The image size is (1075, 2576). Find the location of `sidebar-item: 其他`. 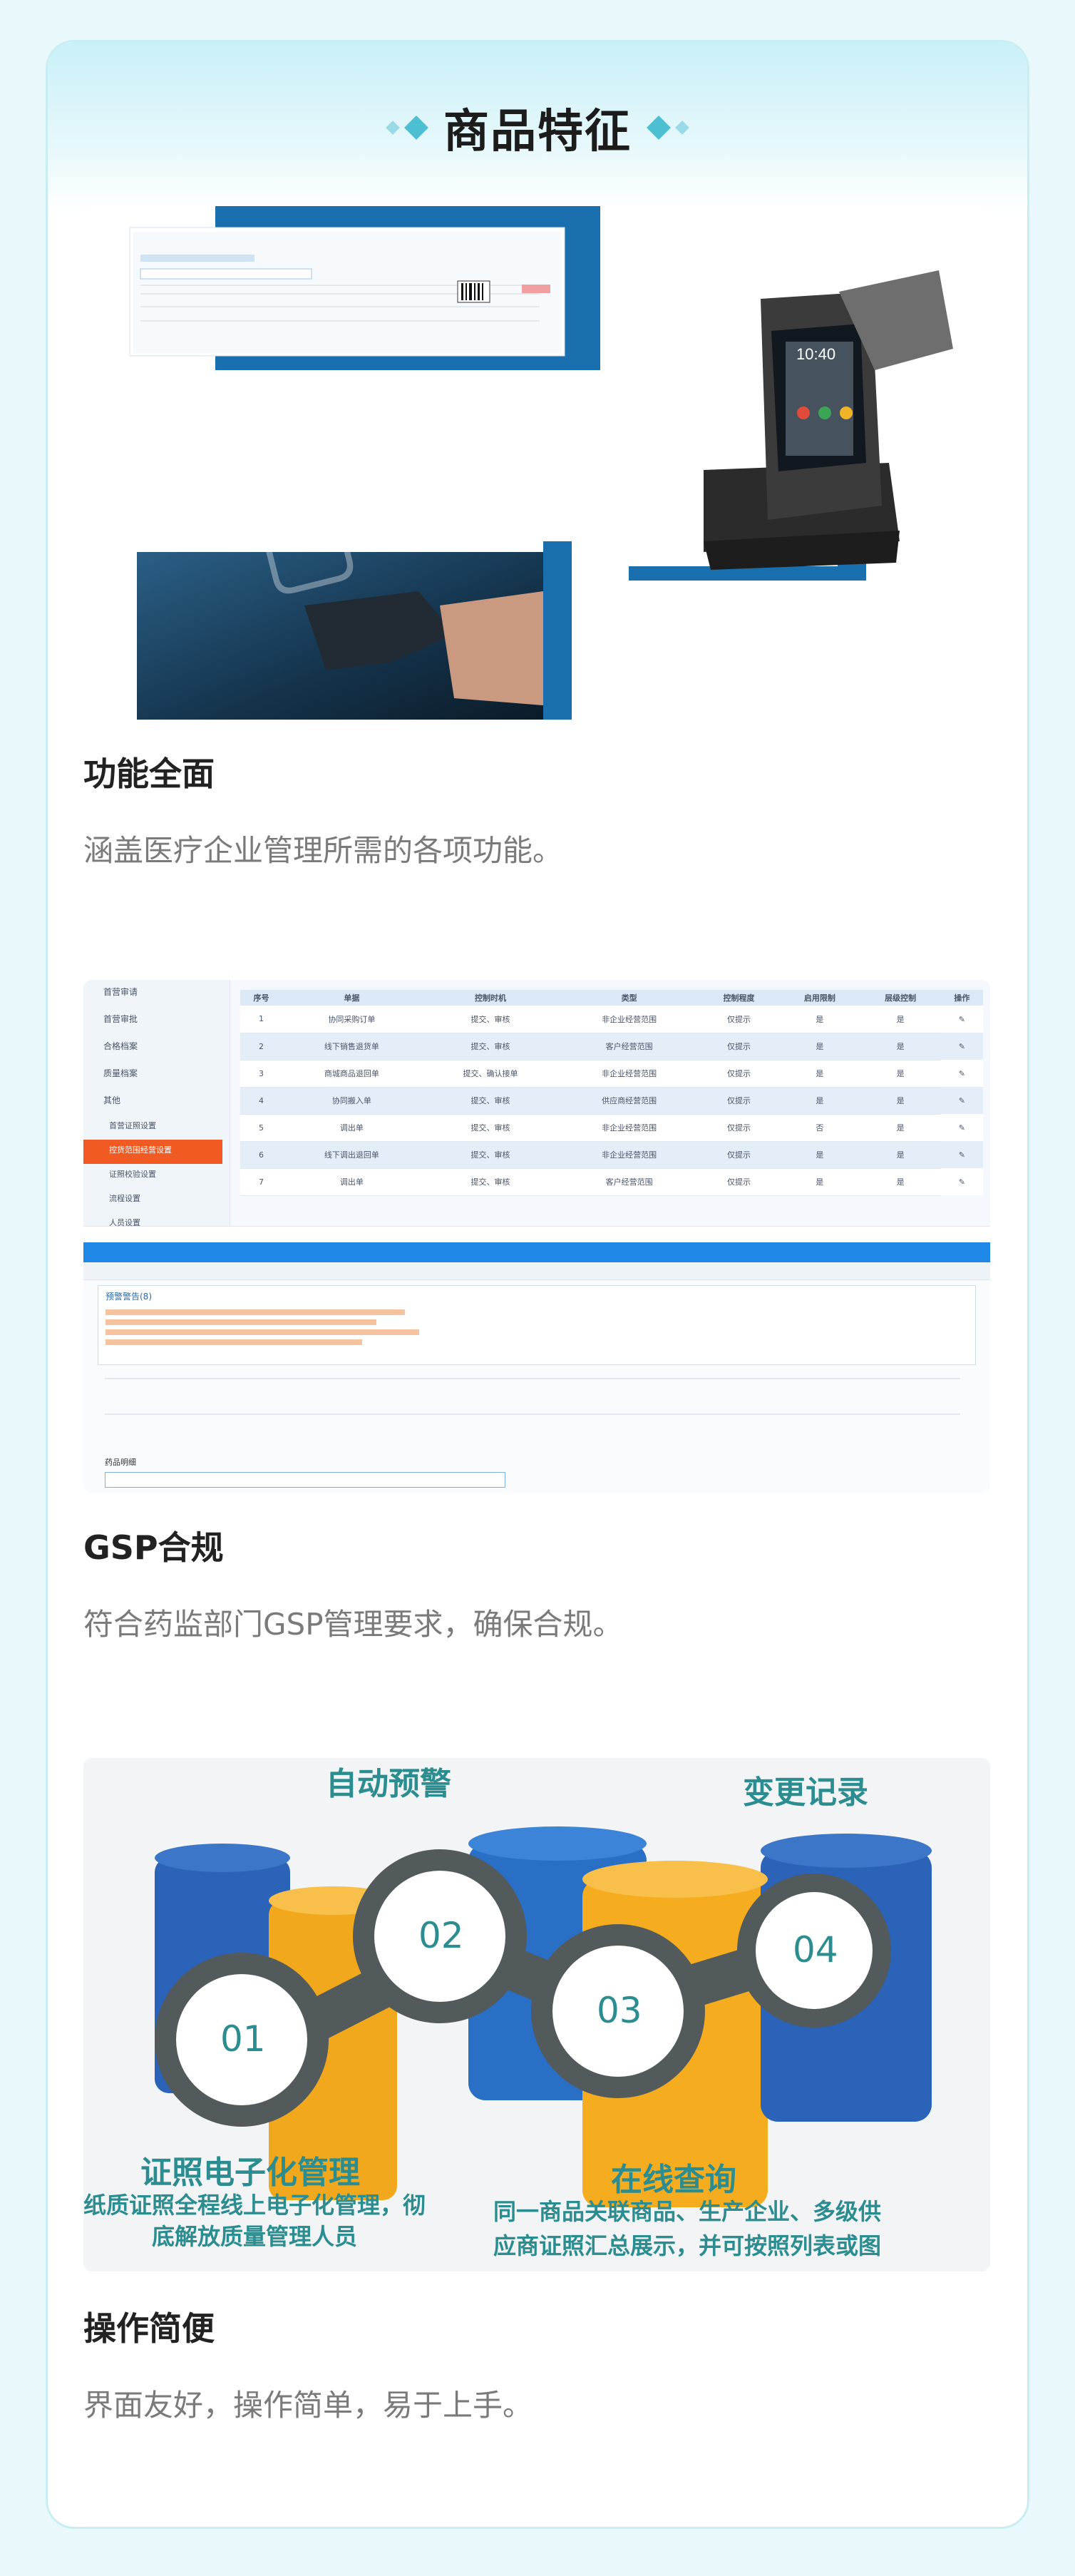

sidebar-item: 其他 is located at coordinates (156, 1101).